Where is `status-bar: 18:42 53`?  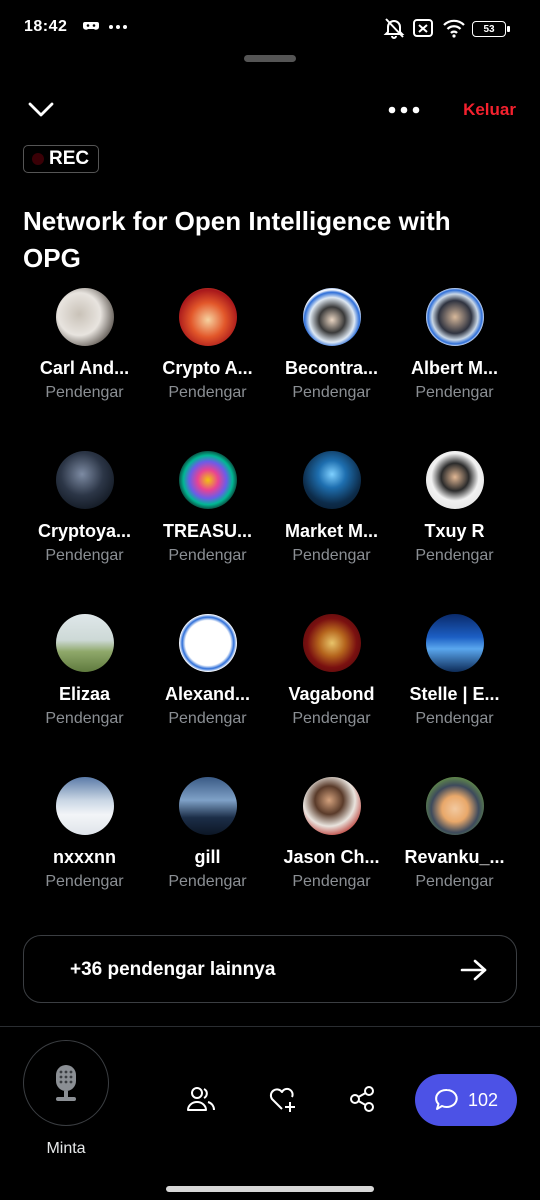
status-bar: 18:42 53 is located at coordinates (270, 30).